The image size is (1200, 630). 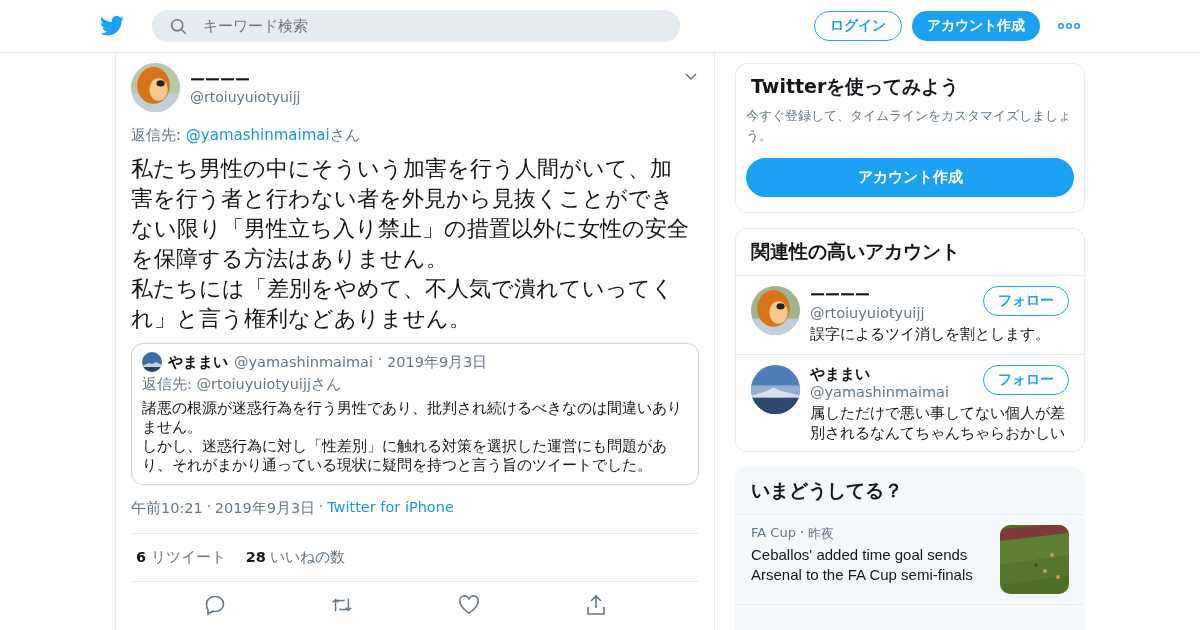 I want to click on trend-item: FA Cup 昨夜 Ceballos' added time goal sends Arsenal to the FA Cup semi-finals, so click(x=910, y=560).